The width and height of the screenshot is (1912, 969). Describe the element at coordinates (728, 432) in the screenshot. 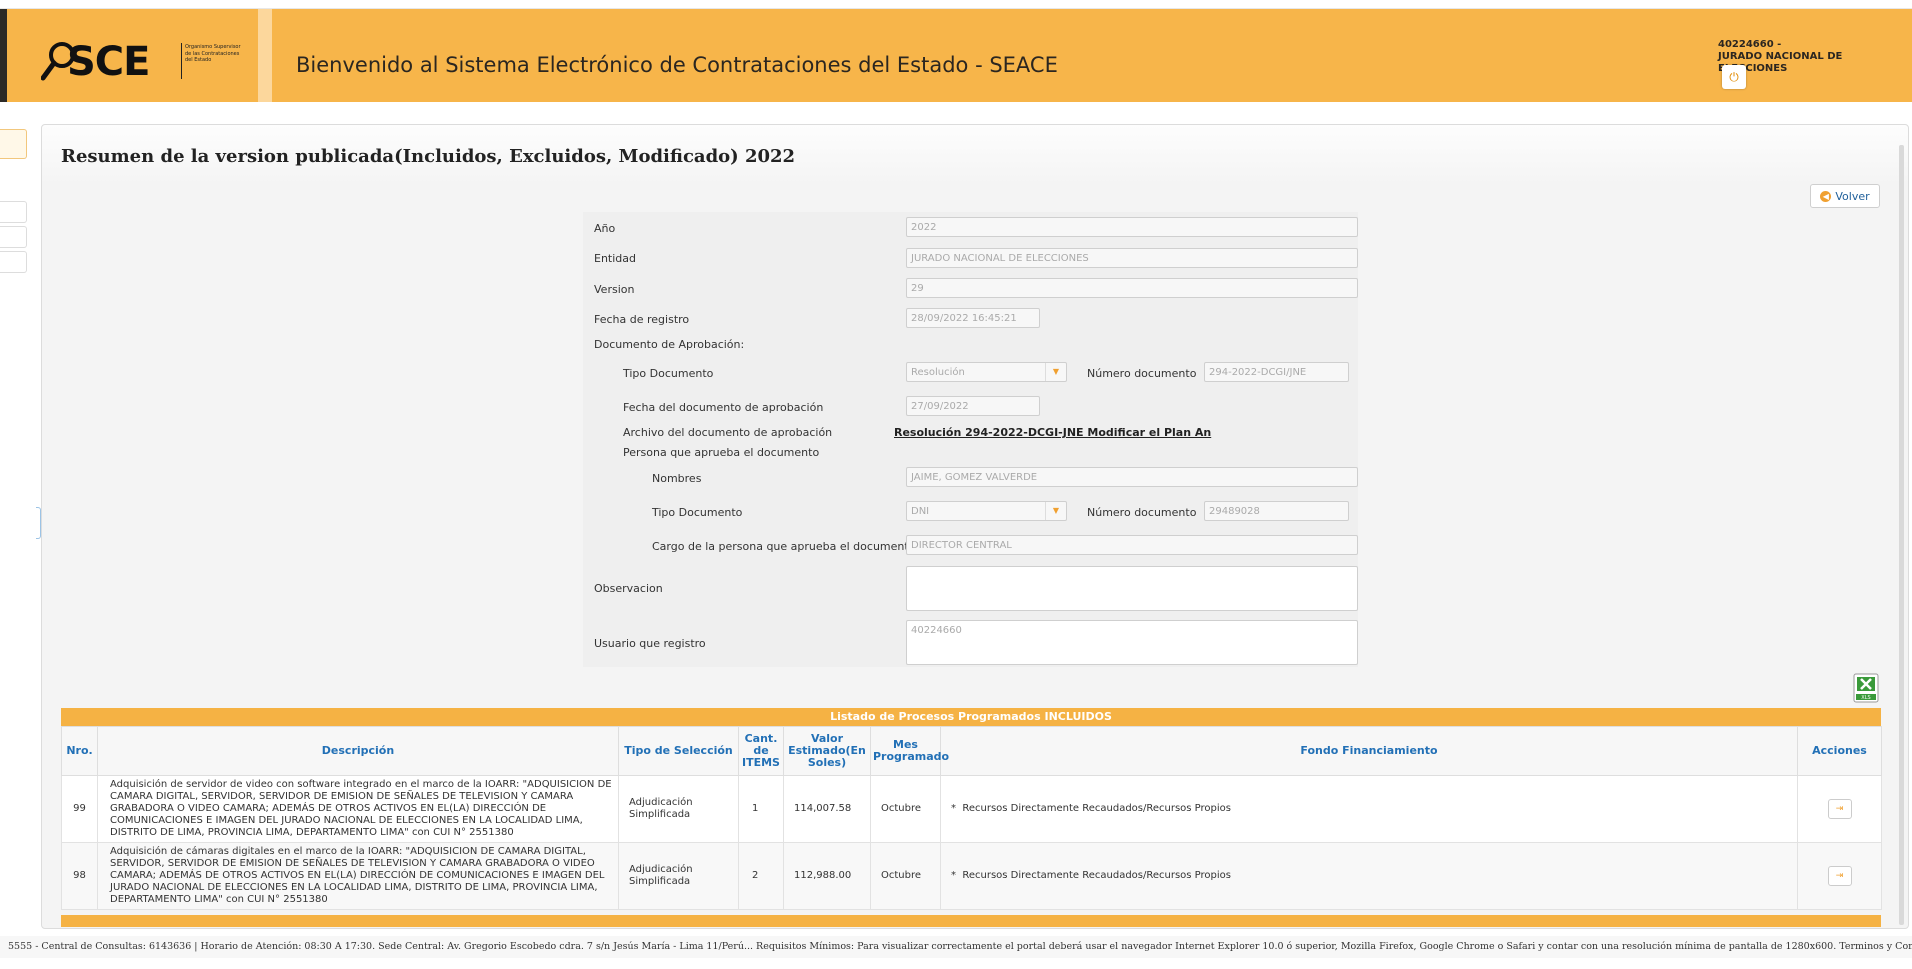

I see `archivo-doc-label: Archivo del documento de aprobación` at that location.